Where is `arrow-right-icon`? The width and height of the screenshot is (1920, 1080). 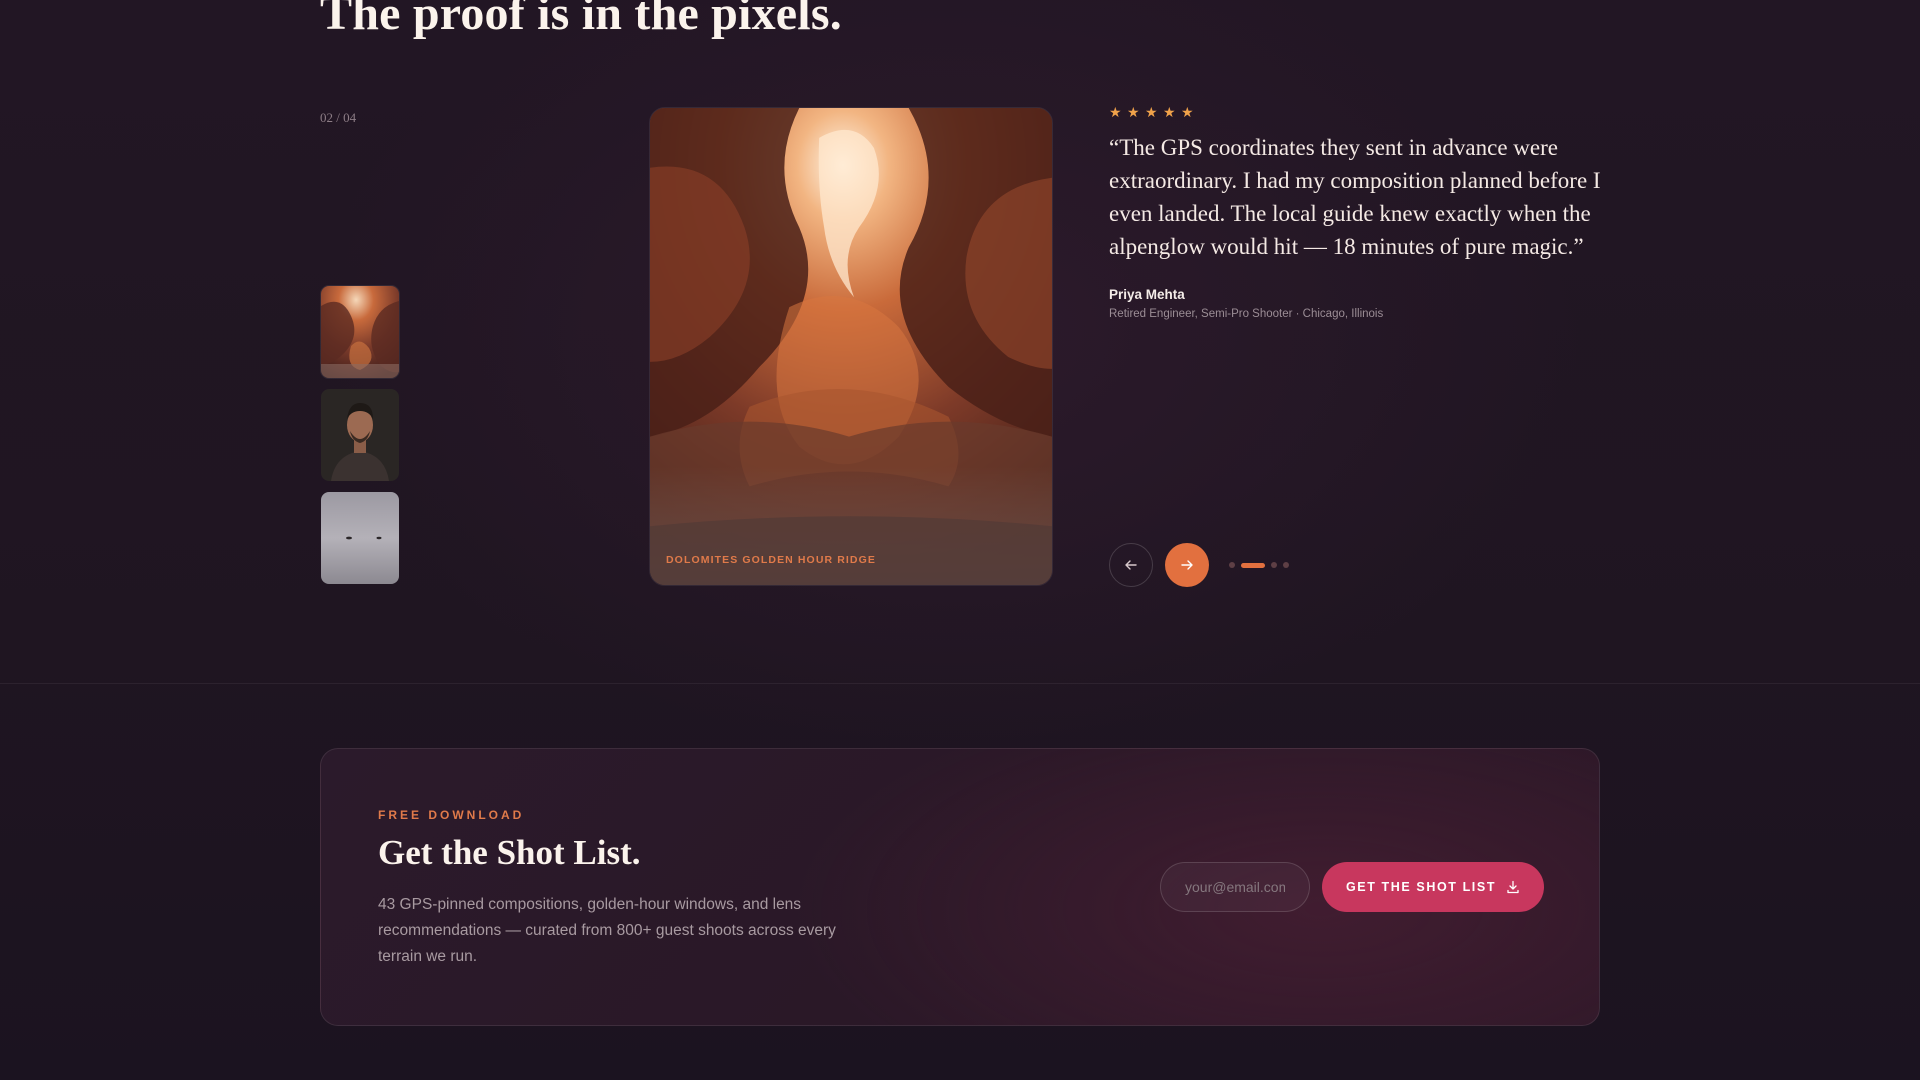 arrow-right-icon is located at coordinates (1187, 565).